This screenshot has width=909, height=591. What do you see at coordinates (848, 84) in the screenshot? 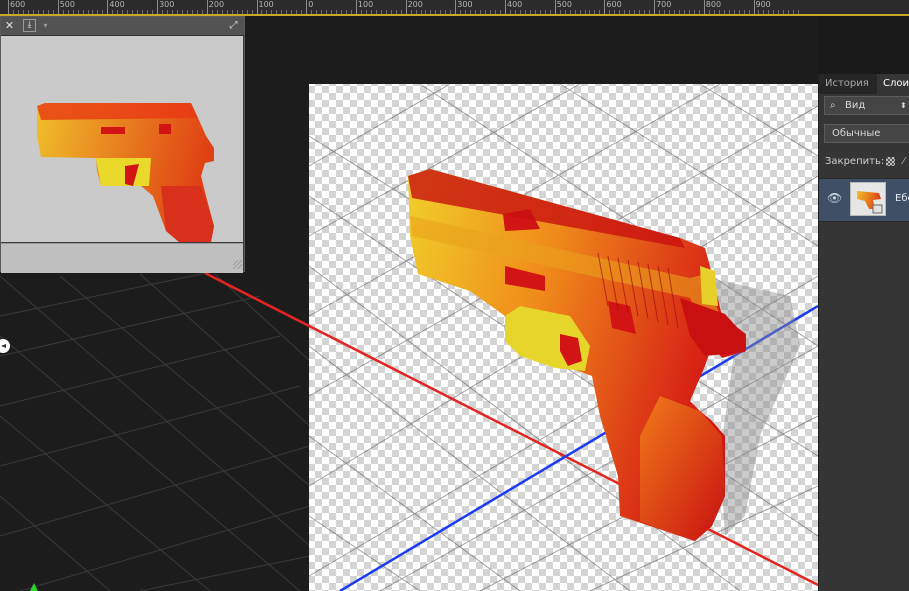
I see `tab-history: История` at bounding box center [848, 84].